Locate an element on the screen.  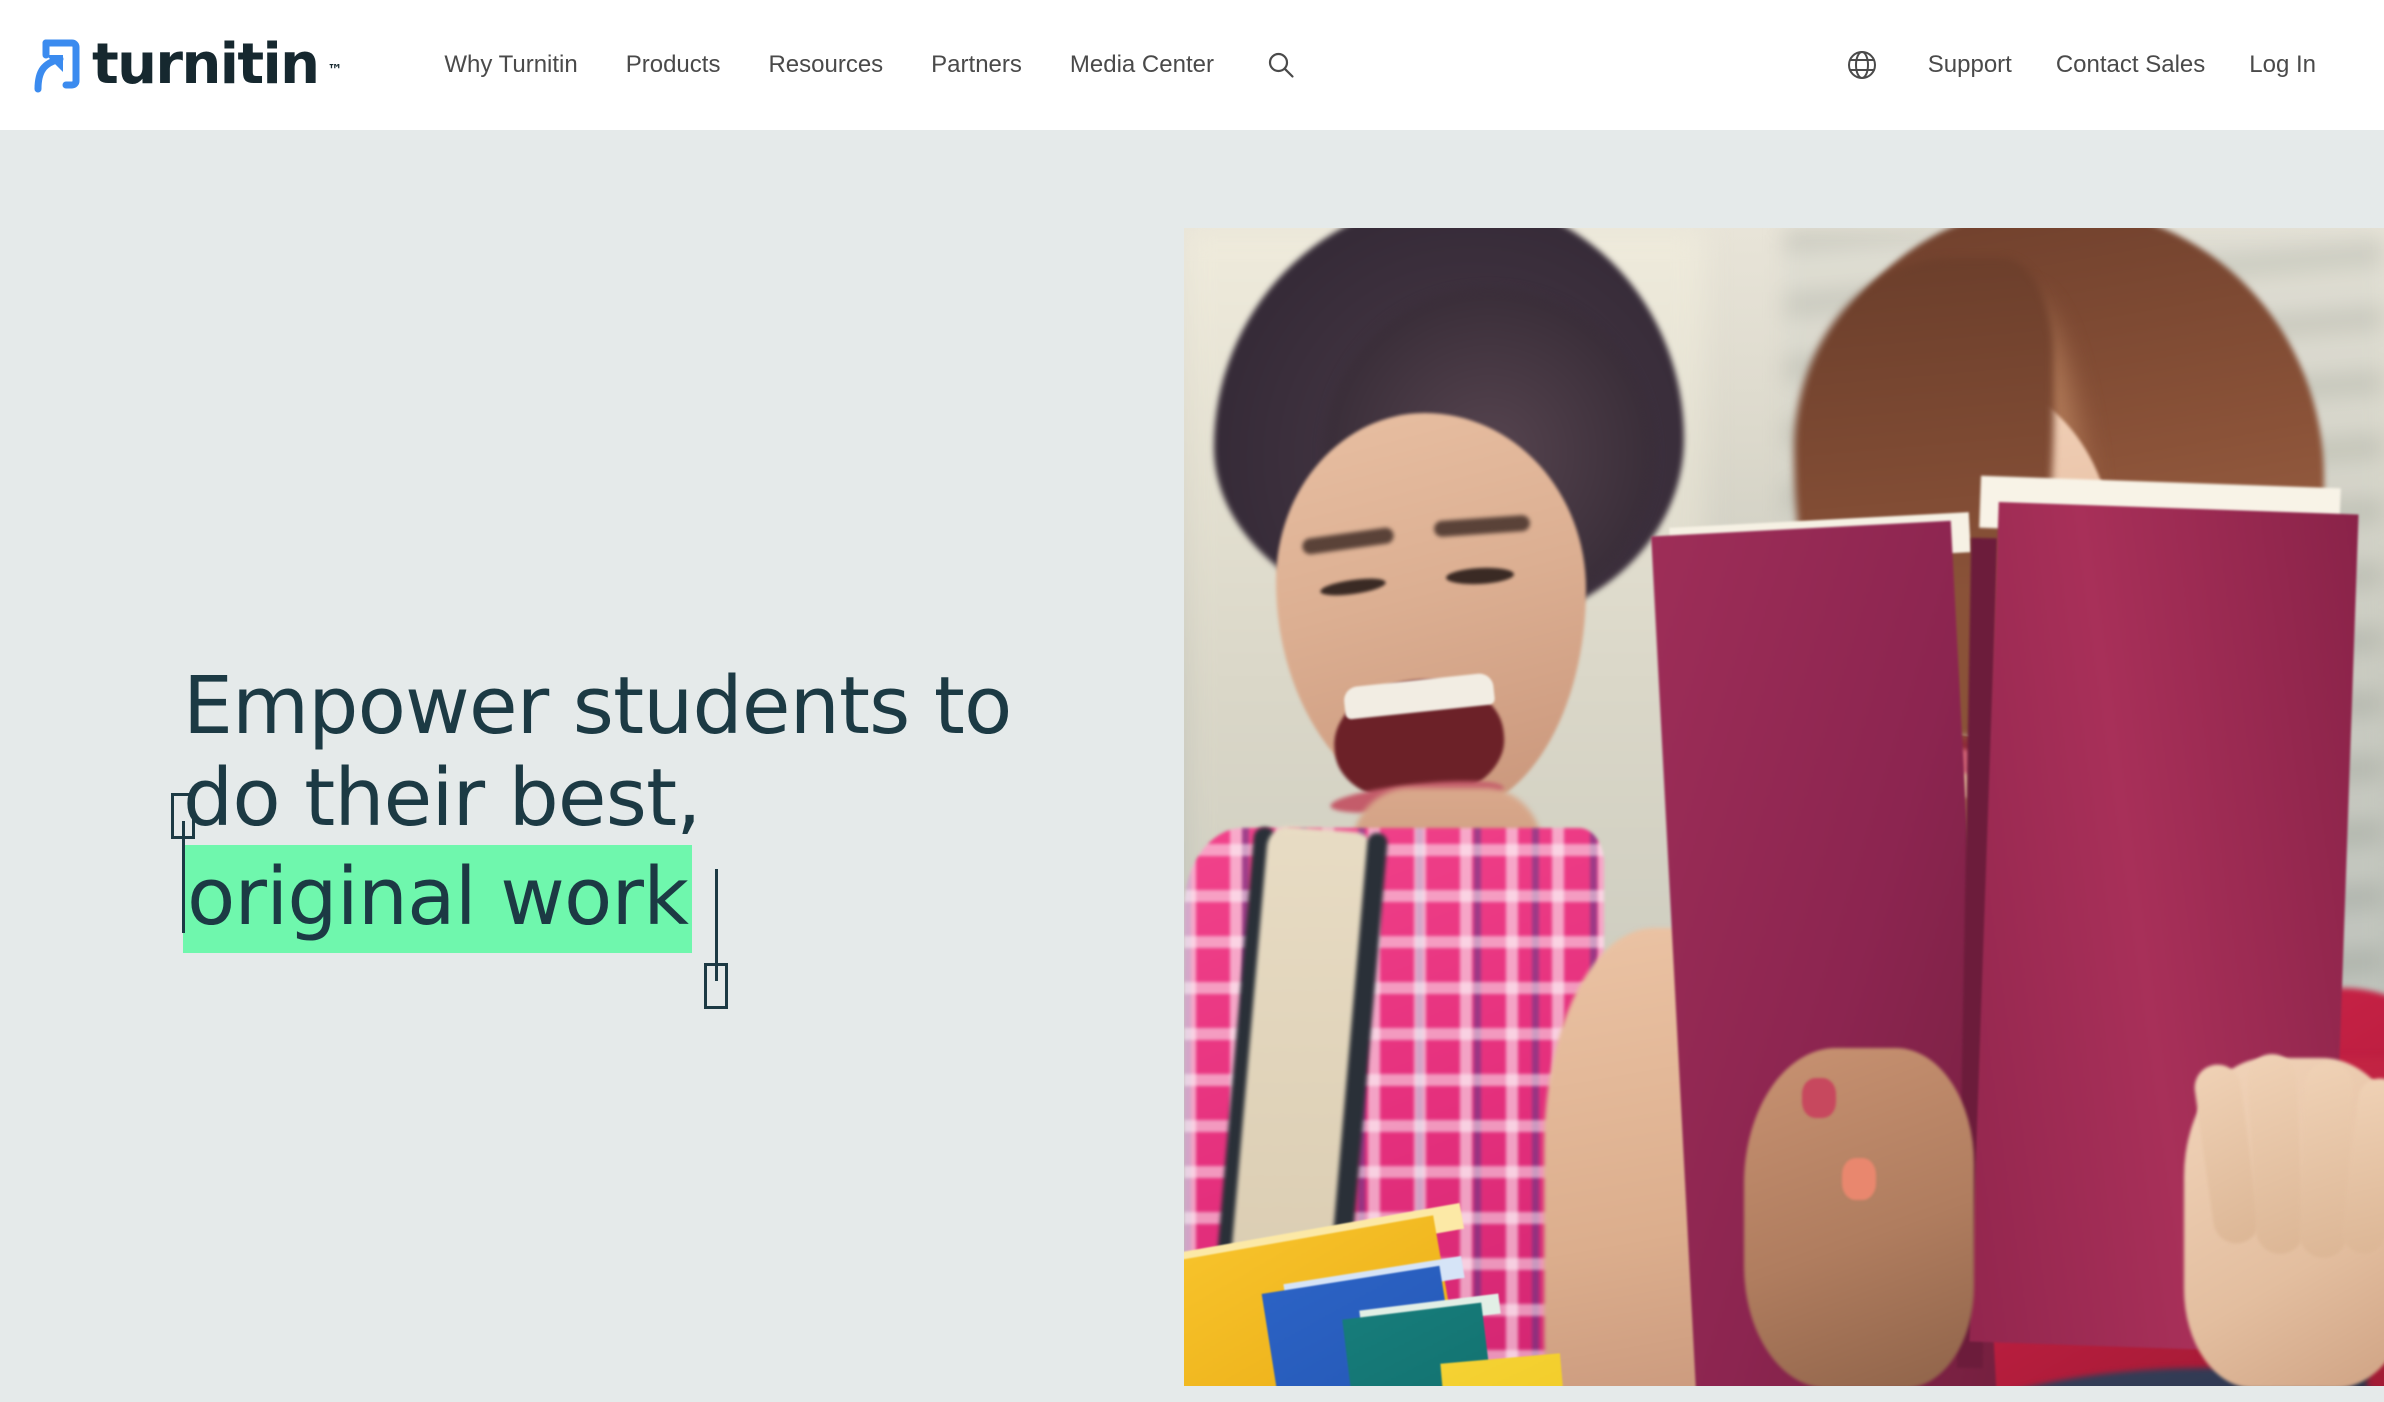
language-selector-button is located at coordinates (1862, 65).